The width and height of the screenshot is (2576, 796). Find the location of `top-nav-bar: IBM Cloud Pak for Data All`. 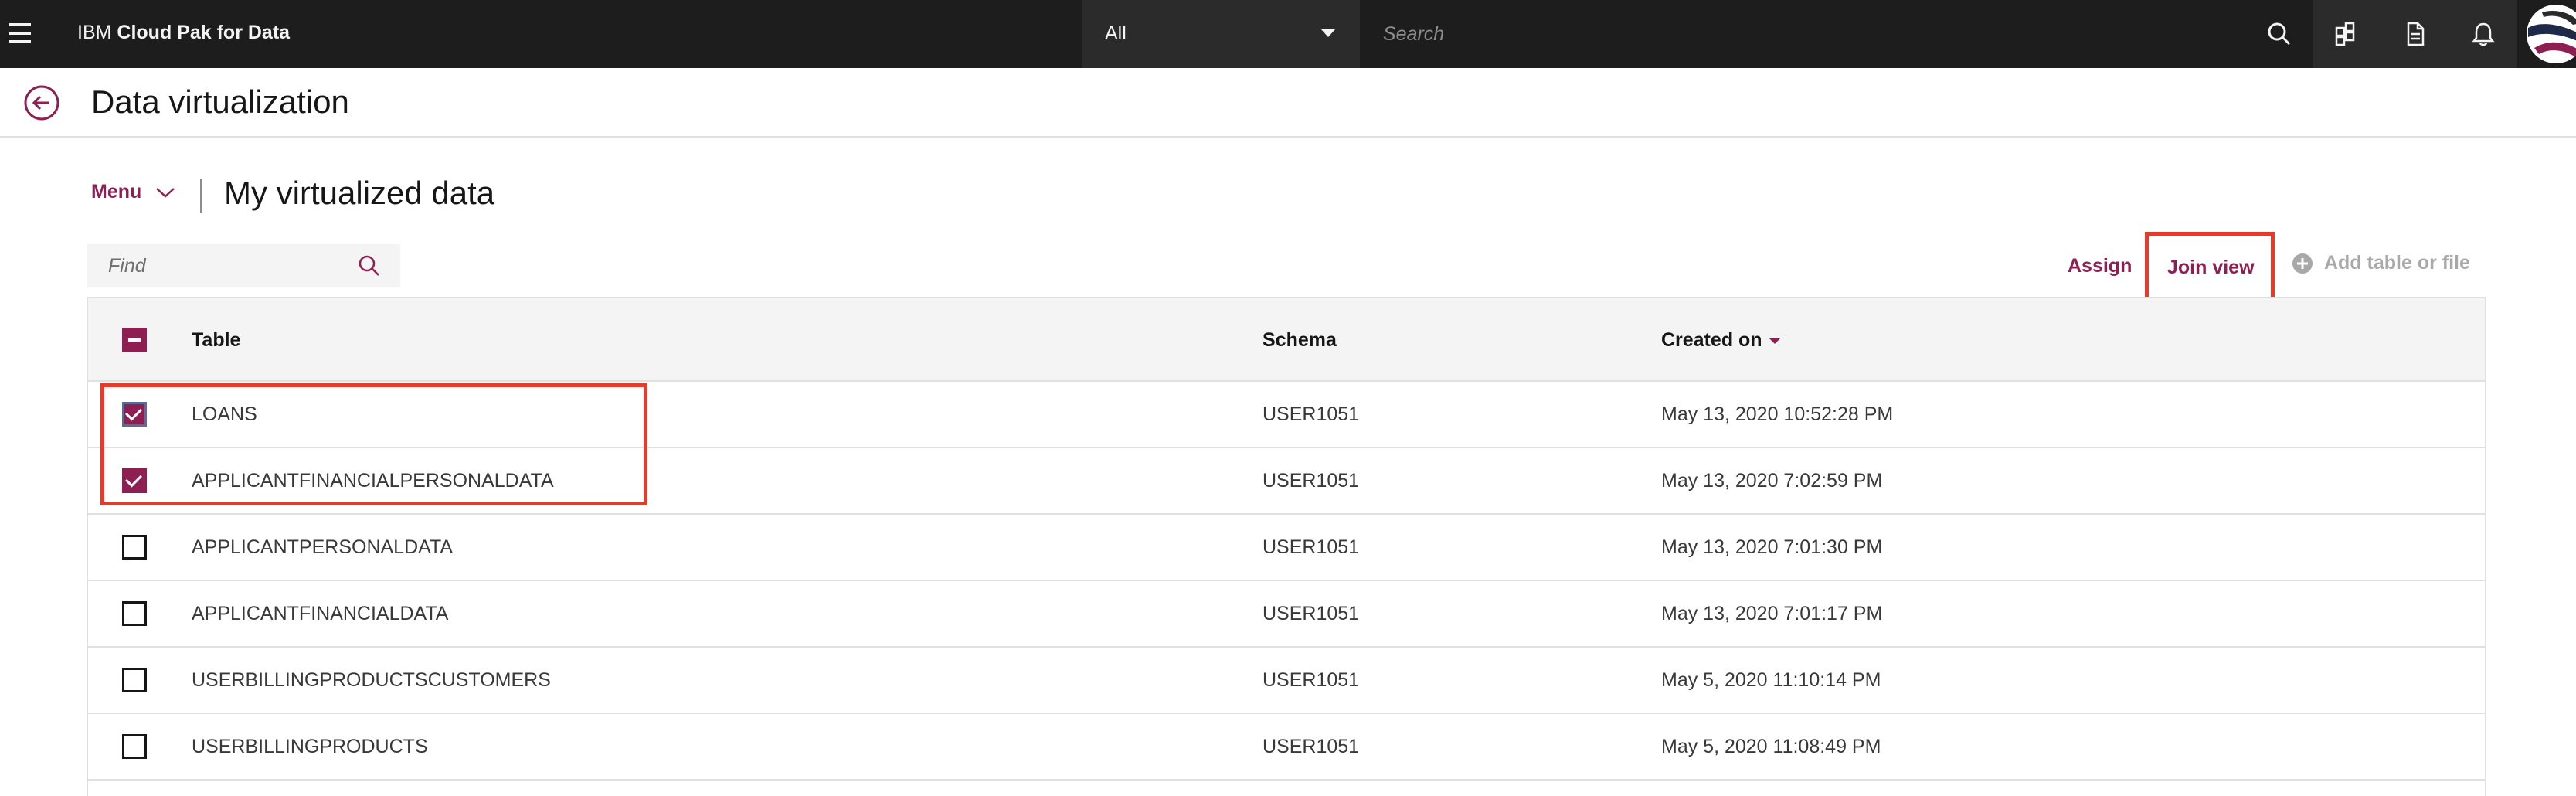

top-nav-bar: IBM Cloud Pak for Data All is located at coordinates (1288, 34).